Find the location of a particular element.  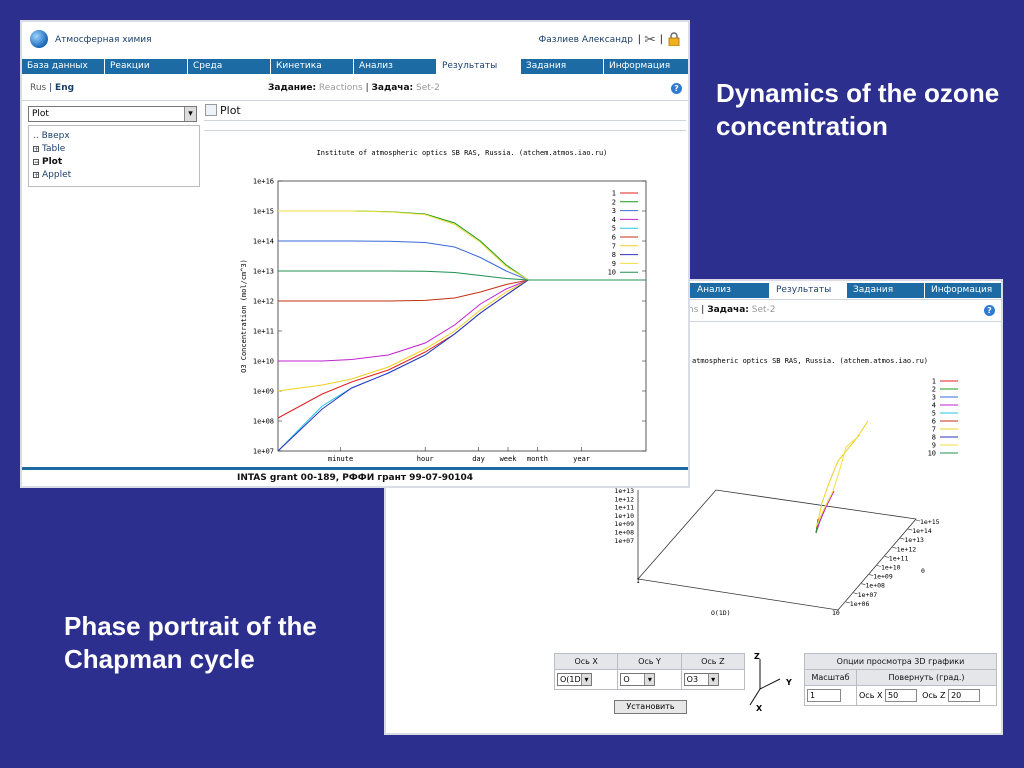

axis-z-select: O3 is located at coordinates (701, 679).